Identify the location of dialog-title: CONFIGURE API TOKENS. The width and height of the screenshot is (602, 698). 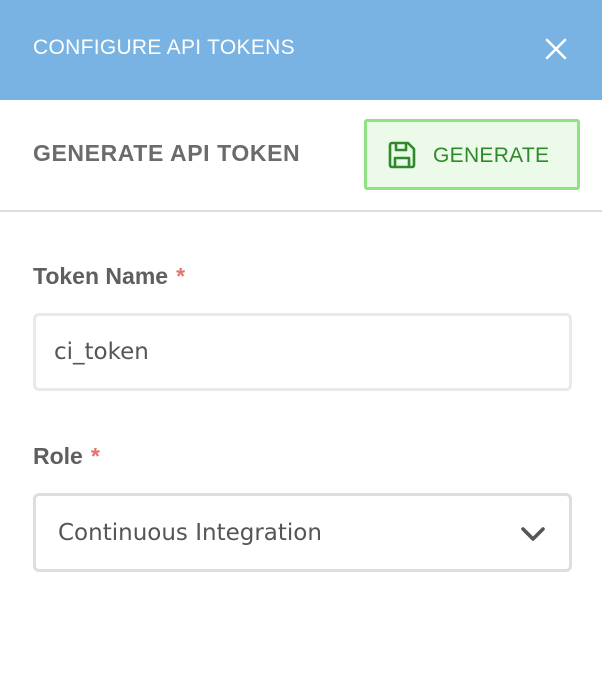
(164, 47).